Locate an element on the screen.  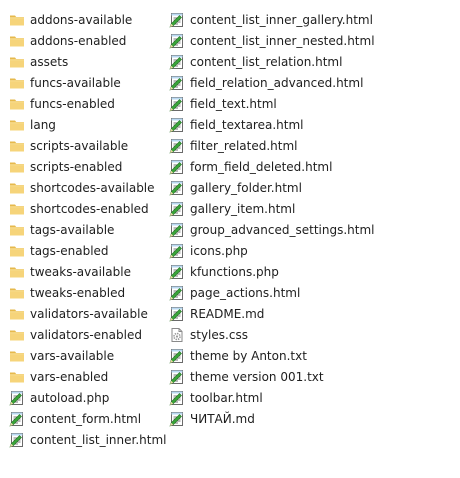
folder-item-shortcodes-available: shortcodes-available is located at coordinates (86, 187).